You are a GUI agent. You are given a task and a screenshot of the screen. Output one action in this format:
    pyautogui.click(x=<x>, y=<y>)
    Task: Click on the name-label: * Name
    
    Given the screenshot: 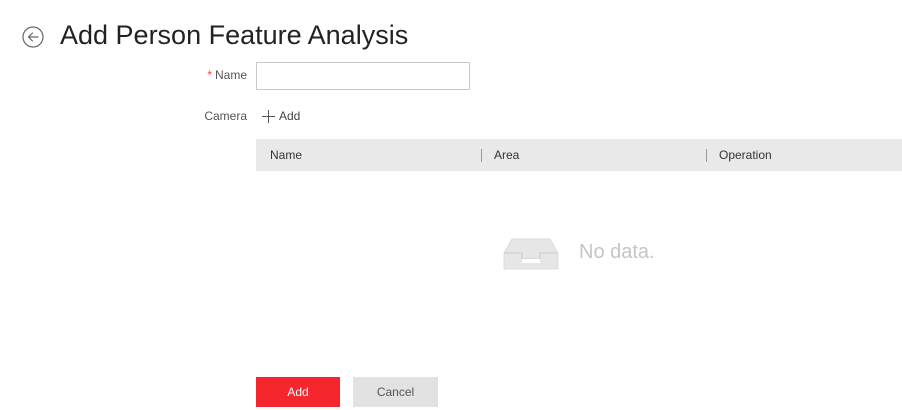 What is the action you would take?
    pyautogui.click(x=227, y=75)
    